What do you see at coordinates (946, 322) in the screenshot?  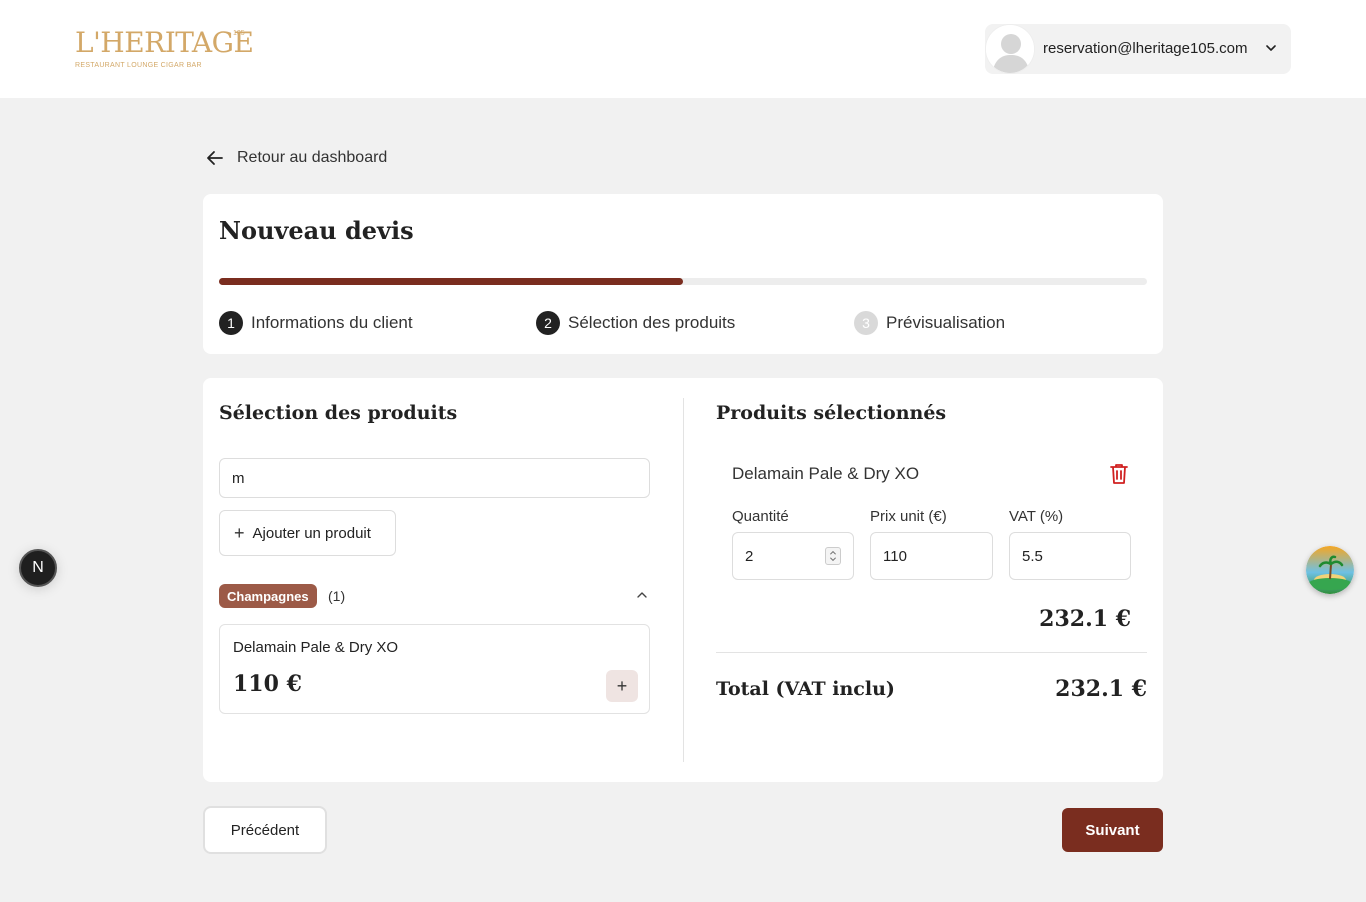 I see `step-label: Prévisualisation` at bounding box center [946, 322].